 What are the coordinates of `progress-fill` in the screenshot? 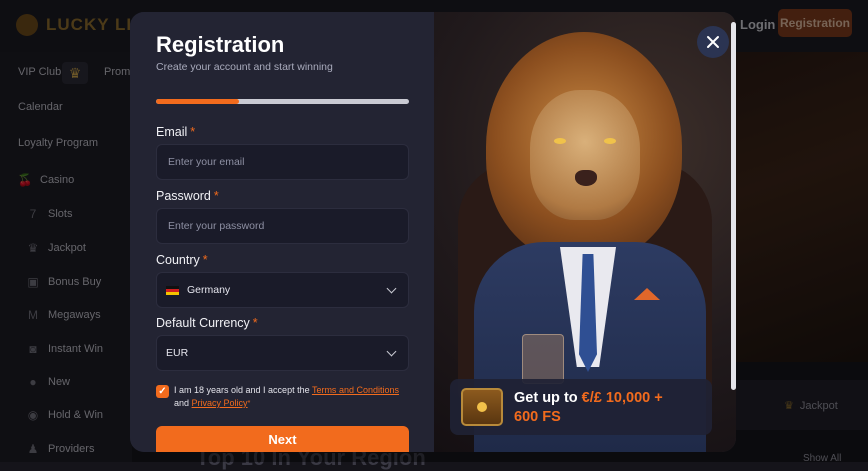 It's located at (198, 101).